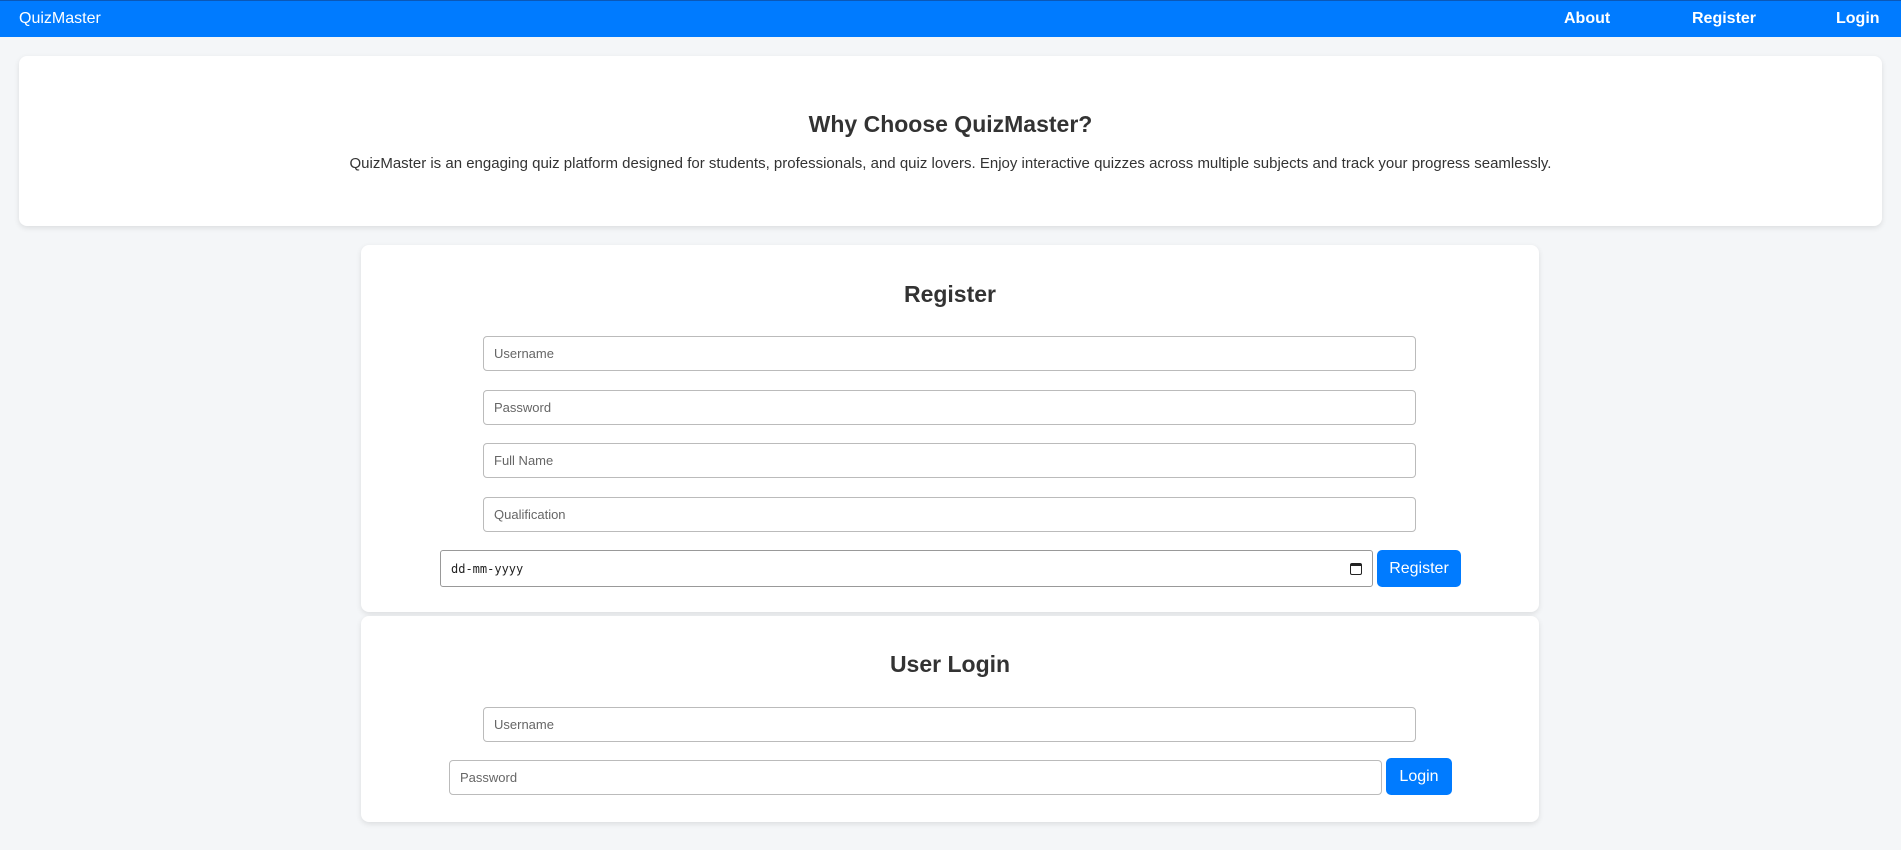 The height and width of the screenshot is (850, 1901). What do you see at coordinates (1419, 776) in the screenshot?
I see `login-button: Login` at bounding box center [1419, 776].